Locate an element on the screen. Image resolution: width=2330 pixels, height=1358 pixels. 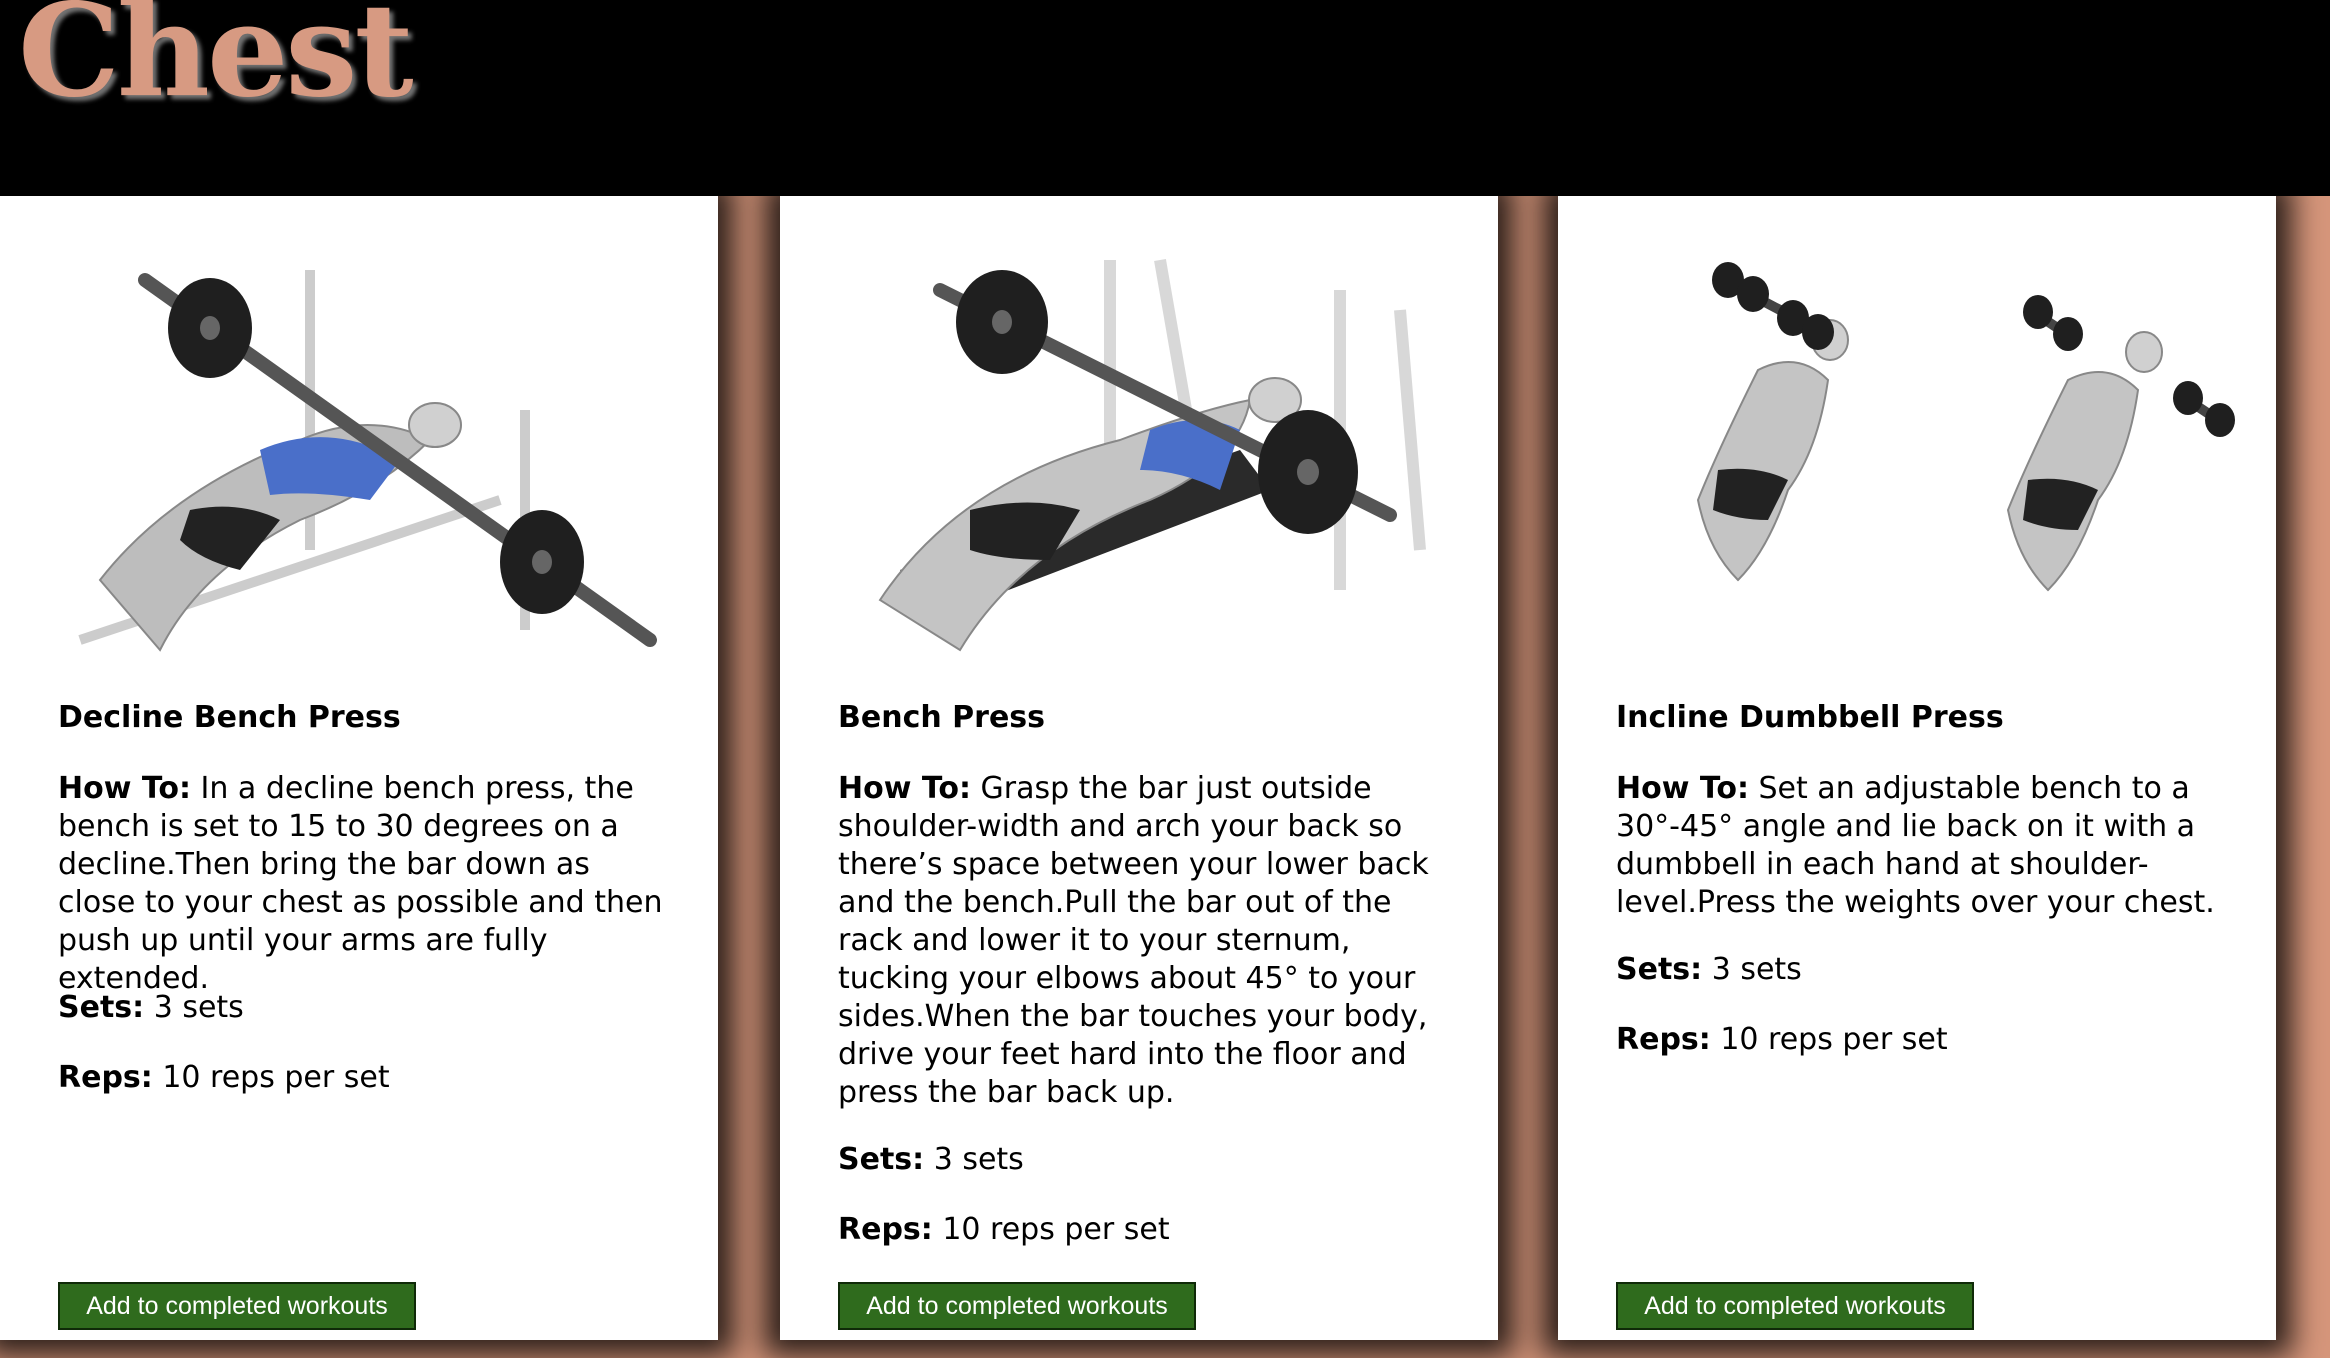
page-title: Chest is located at coordinates (216, 63).